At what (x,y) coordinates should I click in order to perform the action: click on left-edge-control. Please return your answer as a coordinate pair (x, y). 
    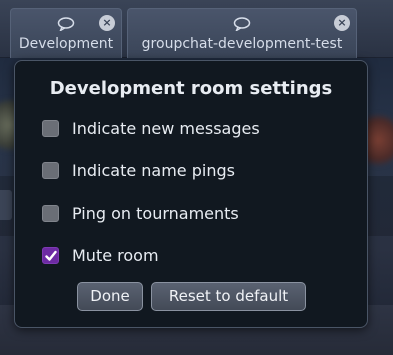
    Looking at the image, I should click on (6, 205).